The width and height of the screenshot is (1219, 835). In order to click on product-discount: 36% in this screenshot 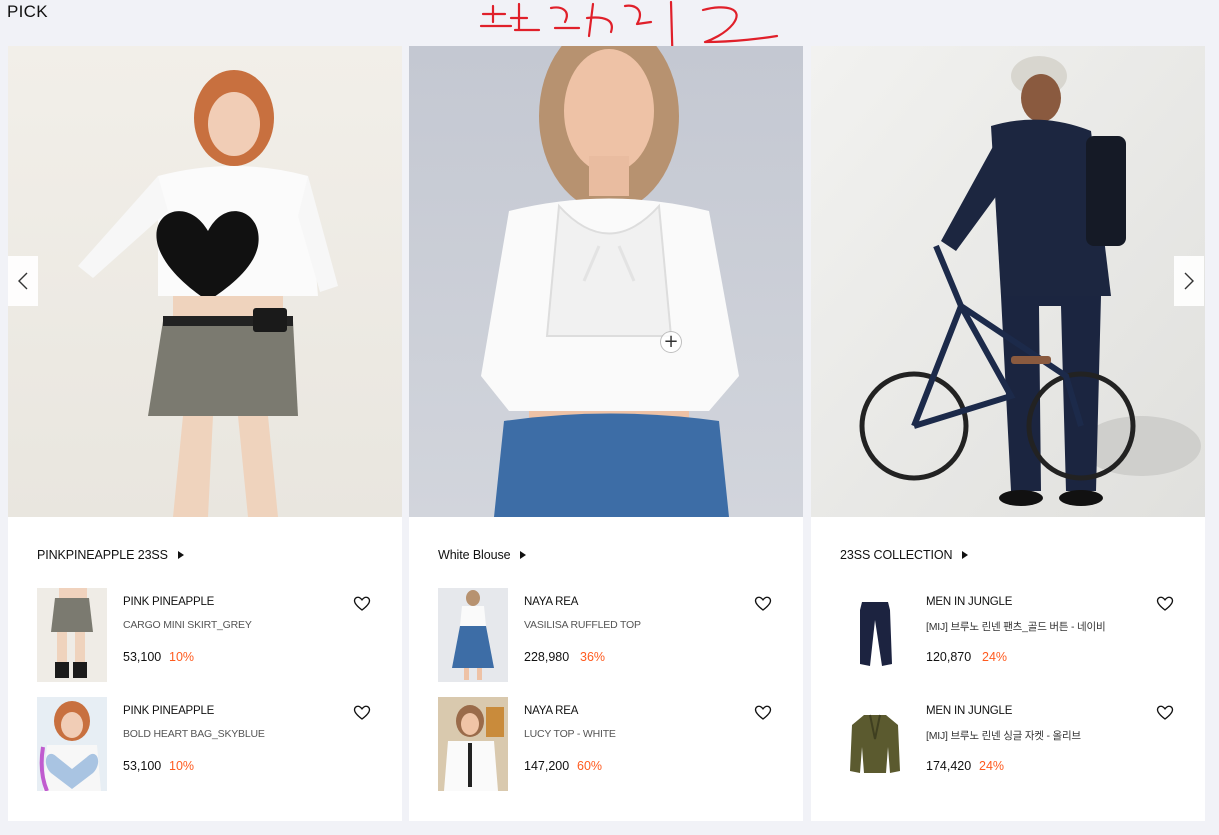, I will do `click(593, 657)`.